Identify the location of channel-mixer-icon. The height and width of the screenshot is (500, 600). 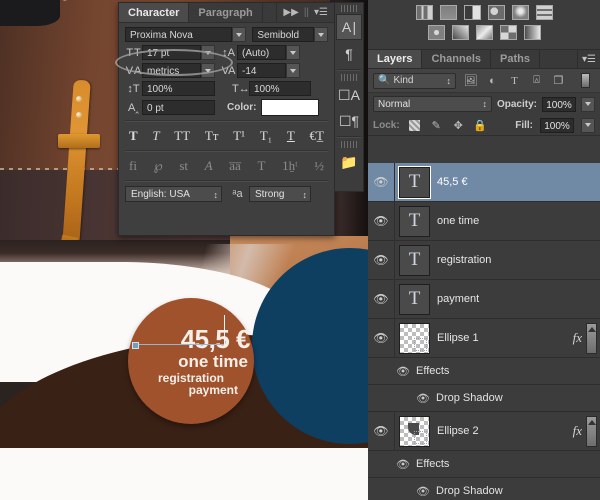
(508, 32).